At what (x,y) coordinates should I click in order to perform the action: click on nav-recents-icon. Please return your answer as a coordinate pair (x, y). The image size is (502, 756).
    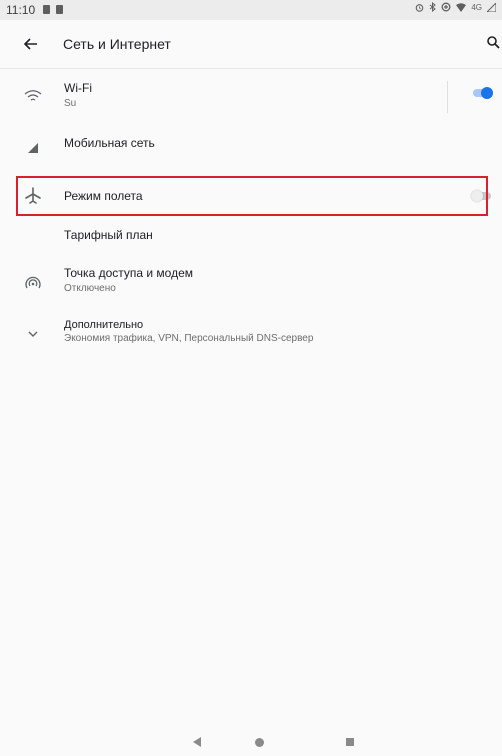
    Looking at the image, I should click on (350, 742).